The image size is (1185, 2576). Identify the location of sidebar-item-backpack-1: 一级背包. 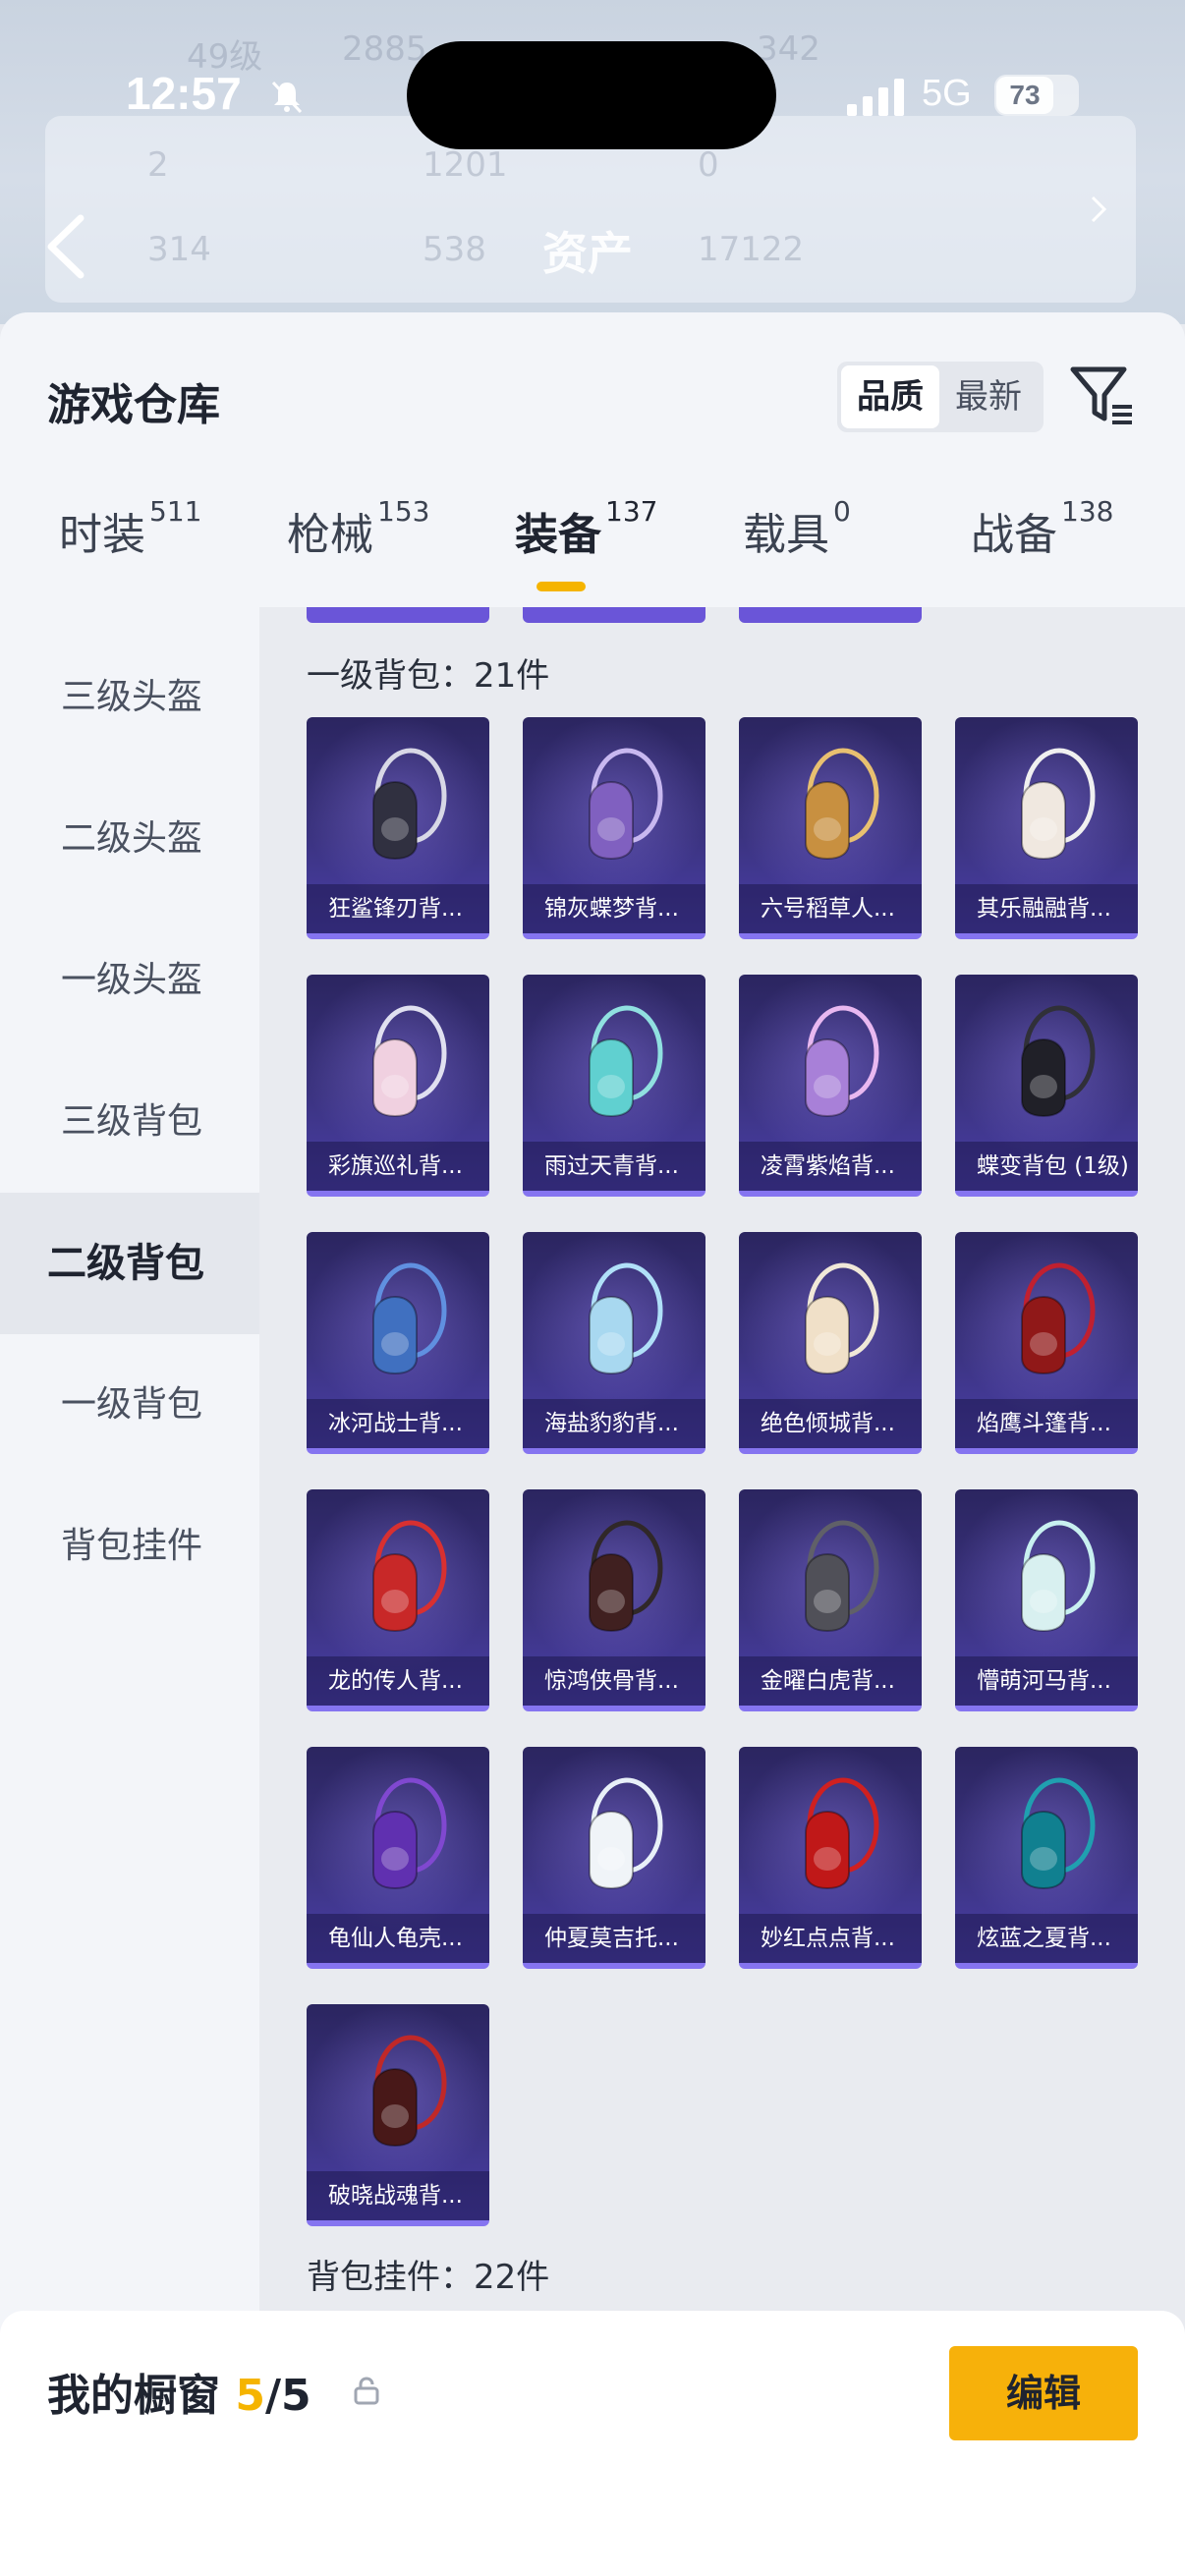
(130, 1405).